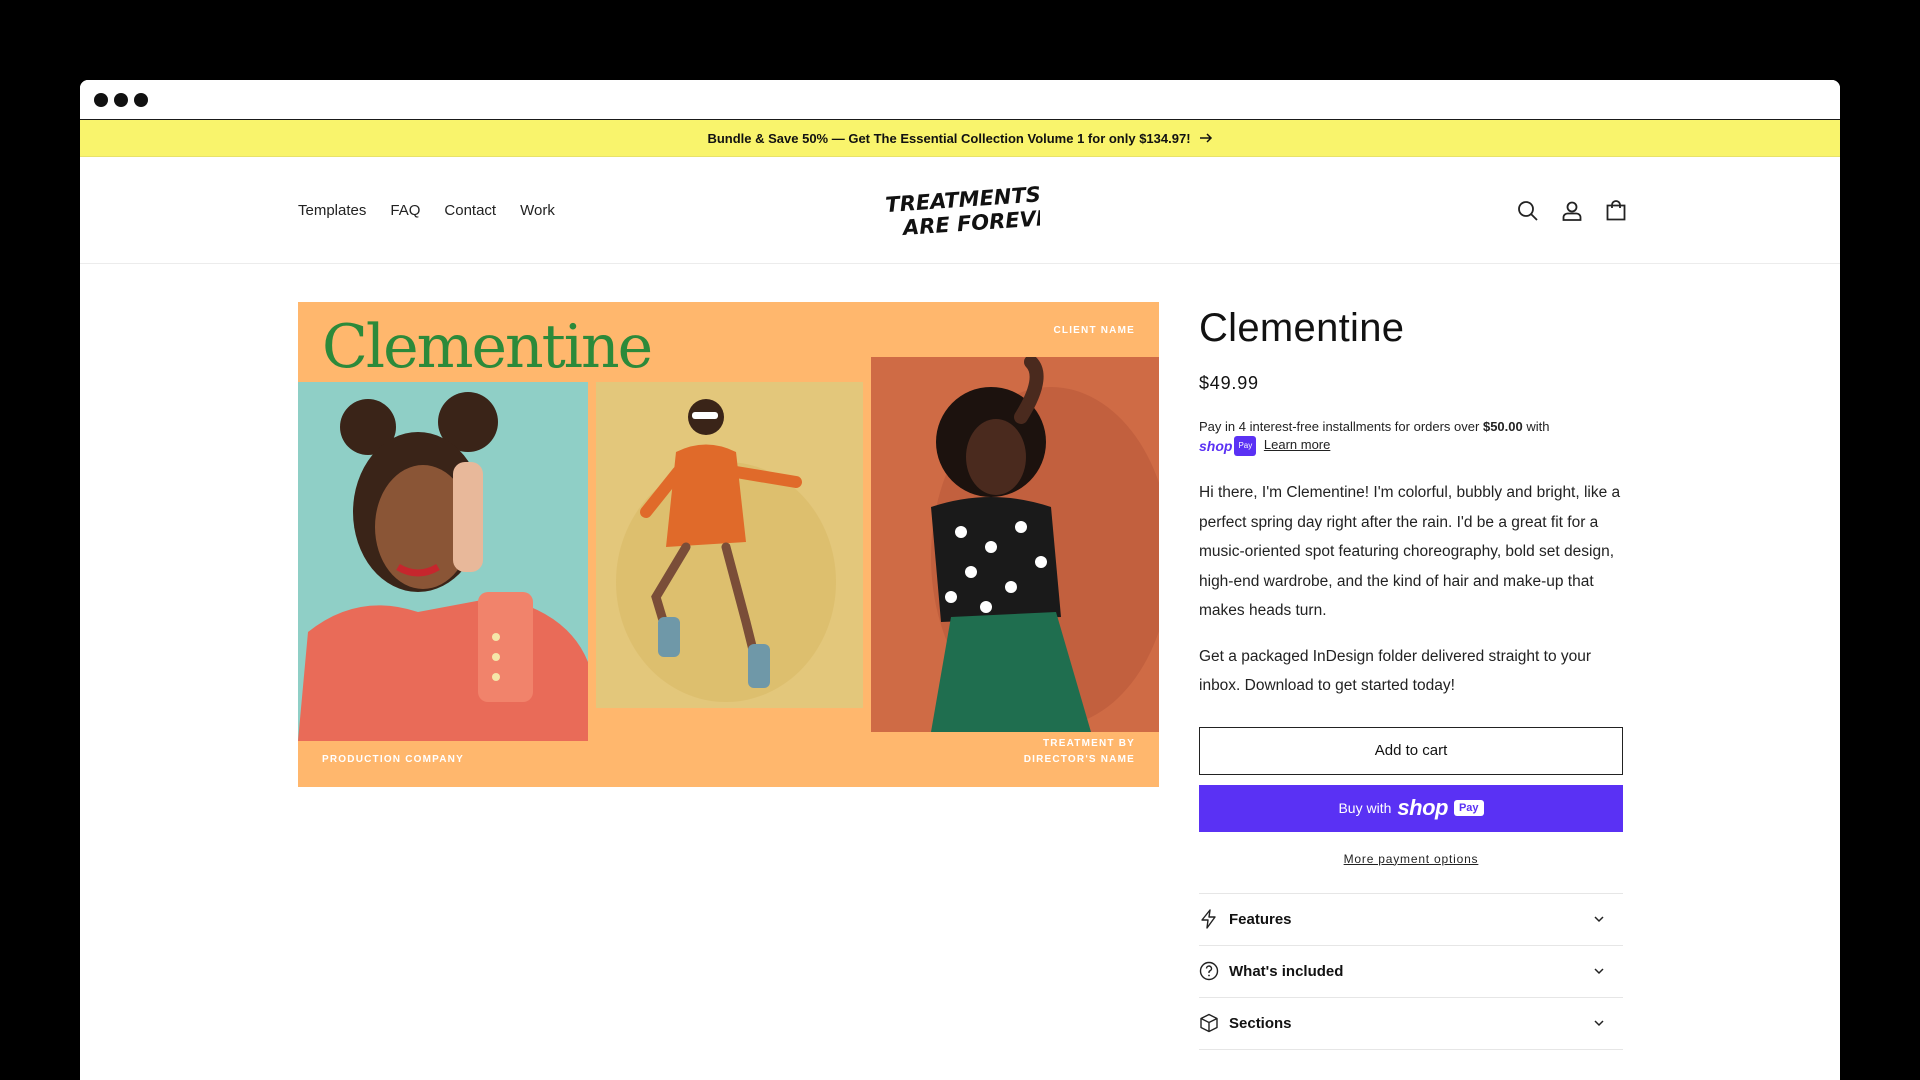  What do you see at coordinates (1209, 1023) in the screenshot?
I see `box-icon` at bounding box center [1209, 1023].